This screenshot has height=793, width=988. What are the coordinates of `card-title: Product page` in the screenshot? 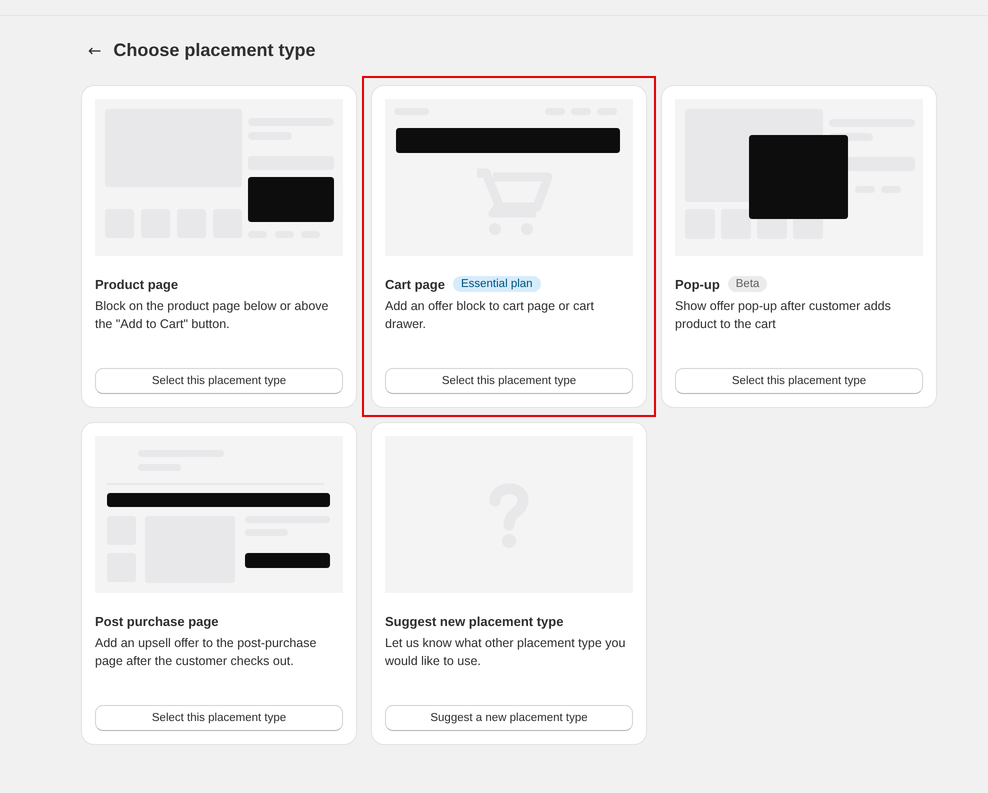 It's located at (136, 284).